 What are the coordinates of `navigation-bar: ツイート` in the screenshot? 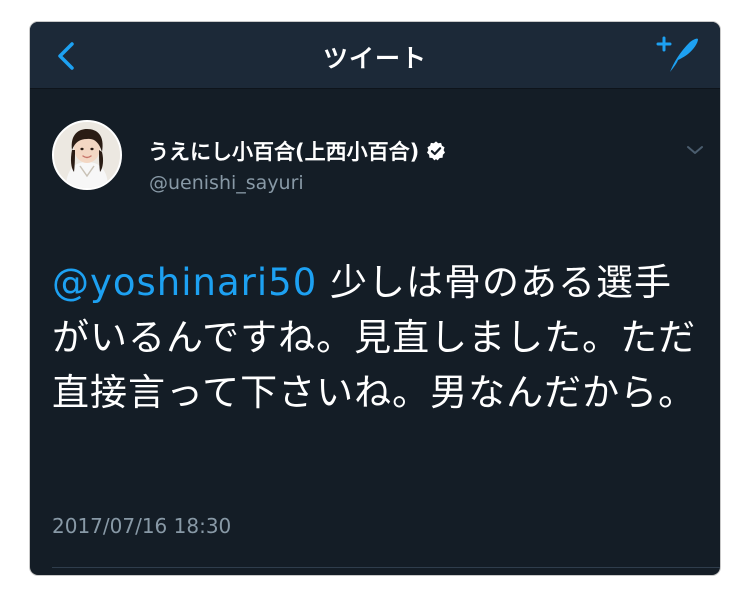 It's located at (375, 55).